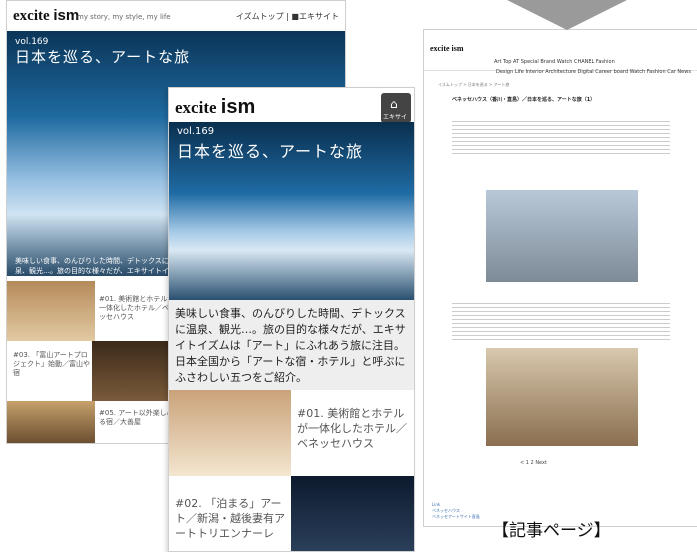 The width and height of the screenshot is (697, 552). Describe the element at coordinates (551, 531) in the screenshot. I see `page-caption: 【記事ページ】` at that location.